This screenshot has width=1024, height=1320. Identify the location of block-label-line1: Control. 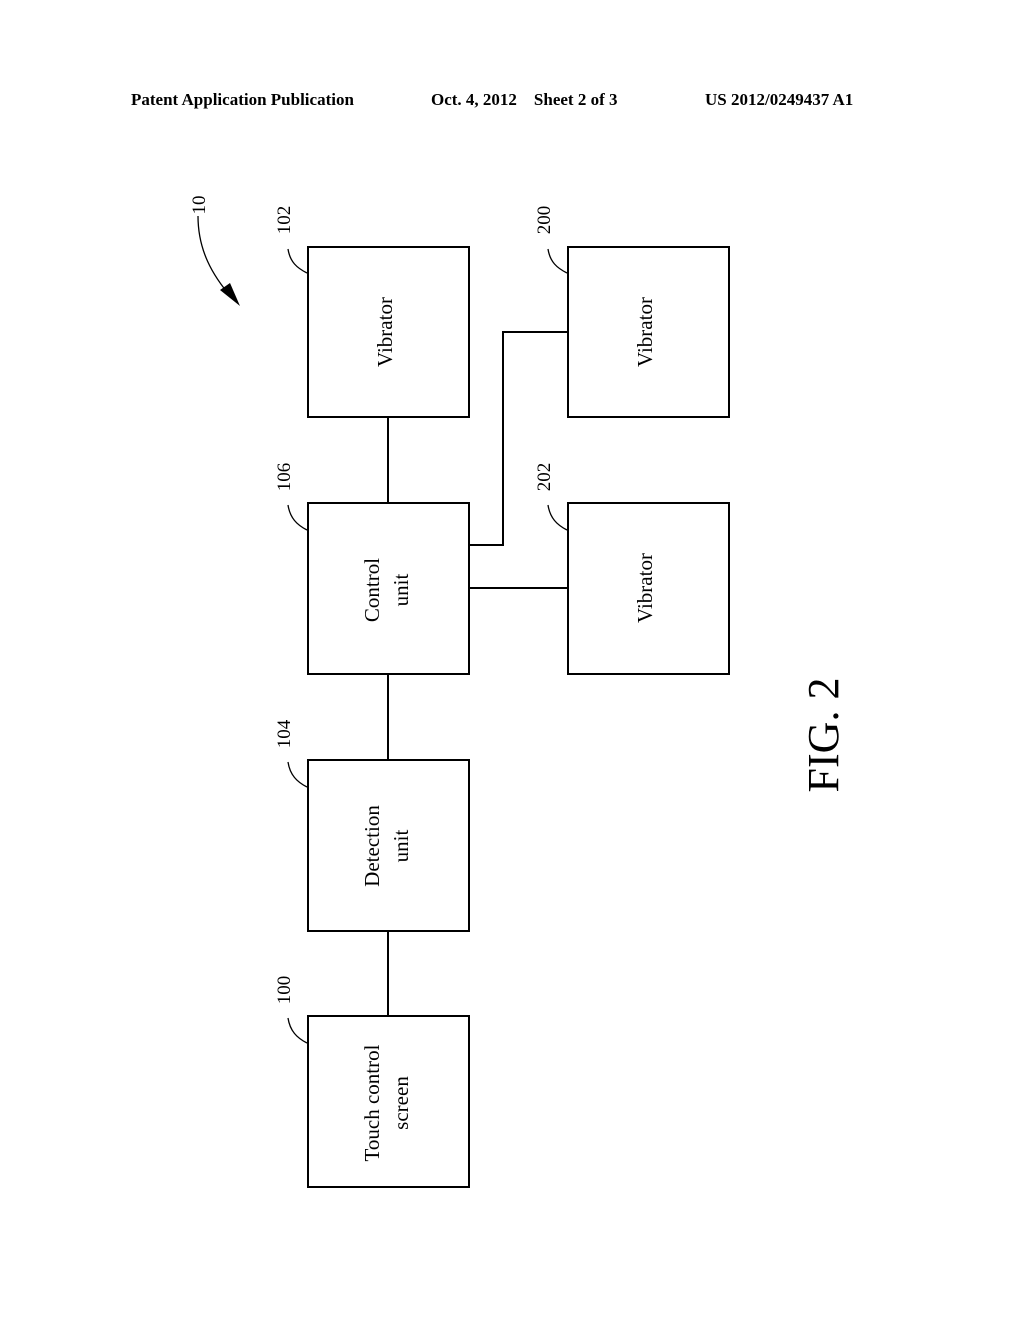
(372, 590).